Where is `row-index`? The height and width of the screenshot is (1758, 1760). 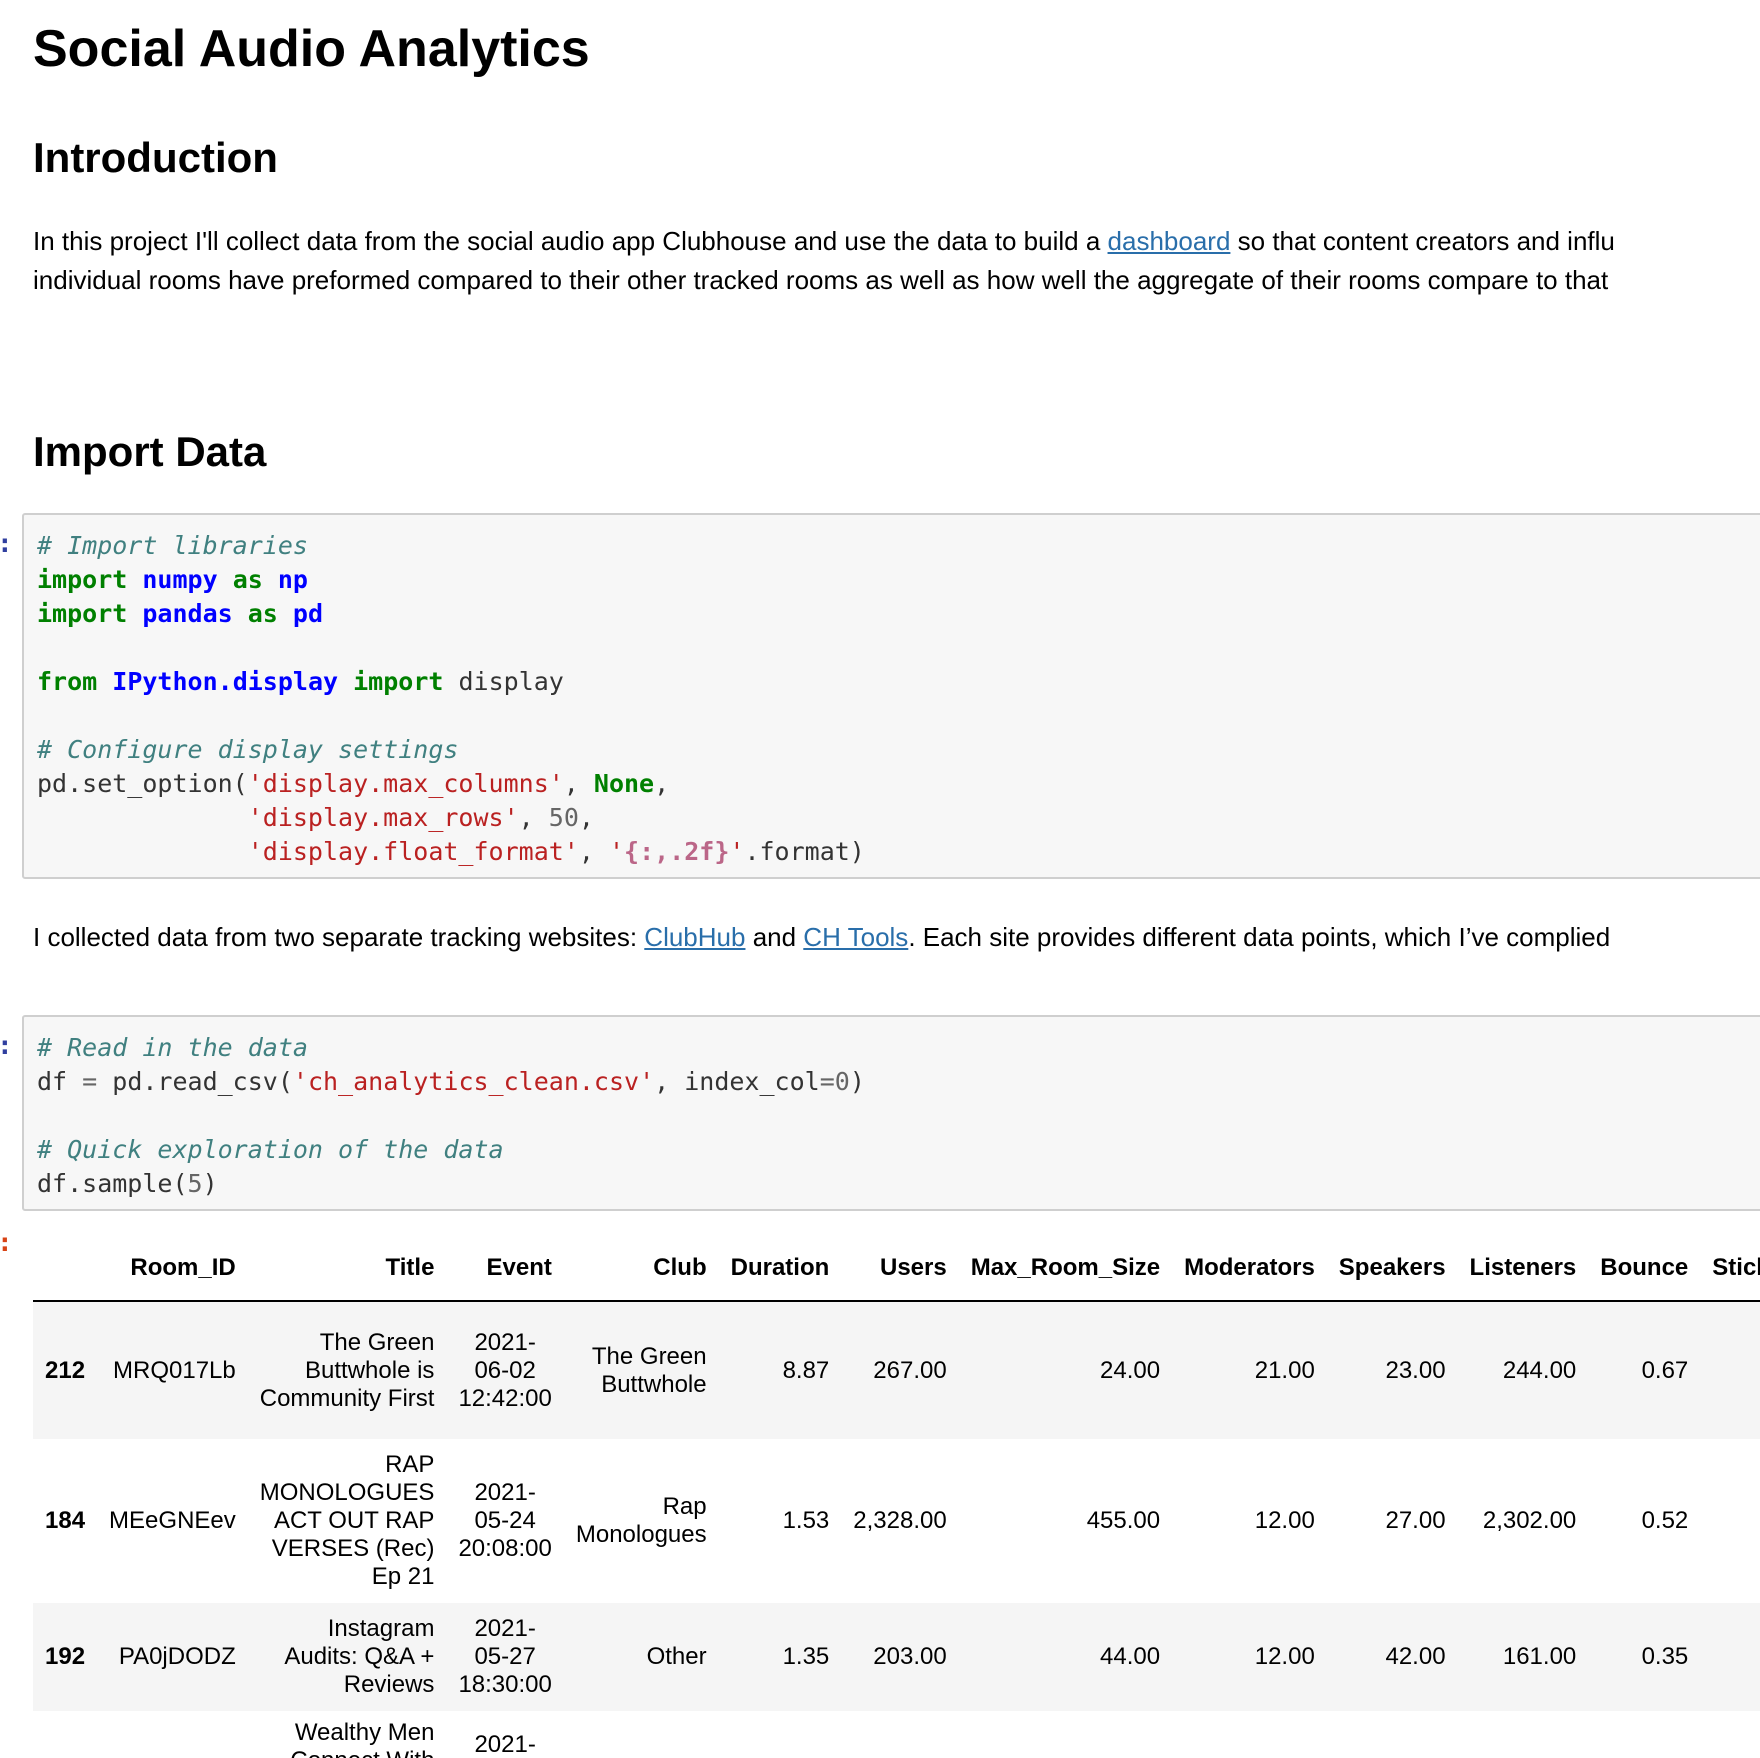 row-index is located at coordinates (65, 1734).